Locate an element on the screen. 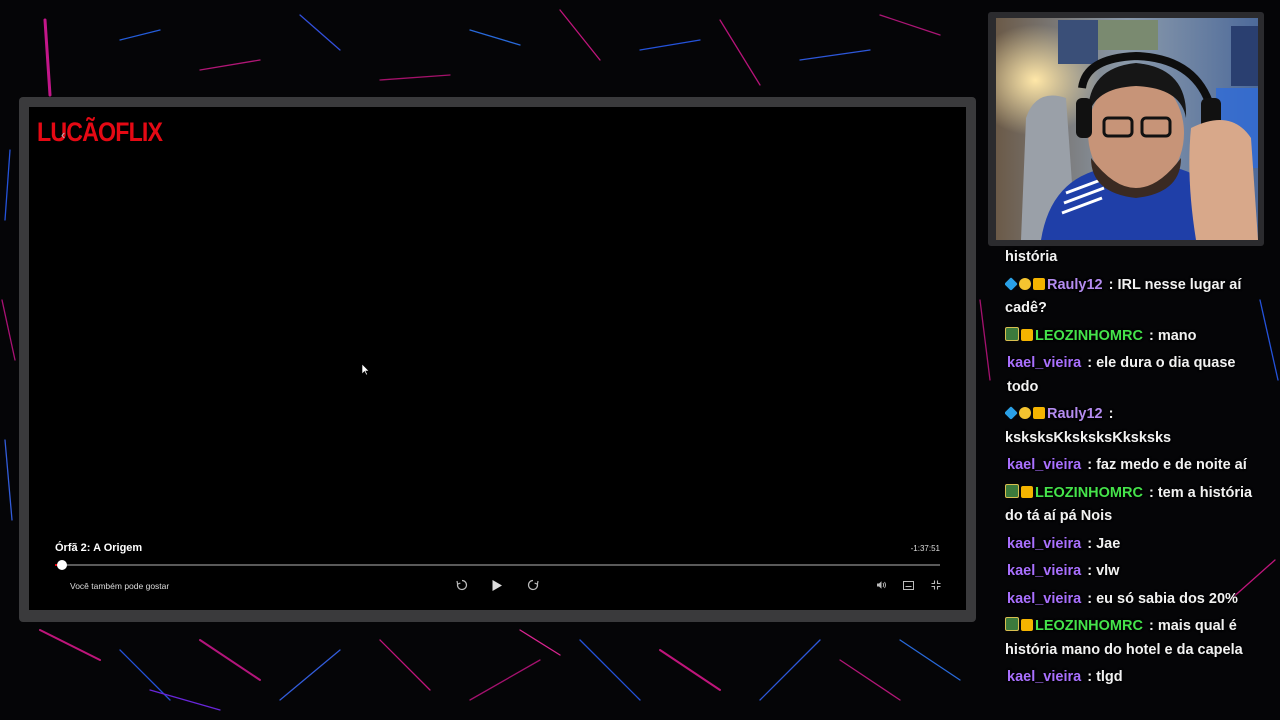 This screenshot has height=720, width=1280. chat-message: kael_vieira : eu só sabia dos 20% is located at coordinates (1136, 600).